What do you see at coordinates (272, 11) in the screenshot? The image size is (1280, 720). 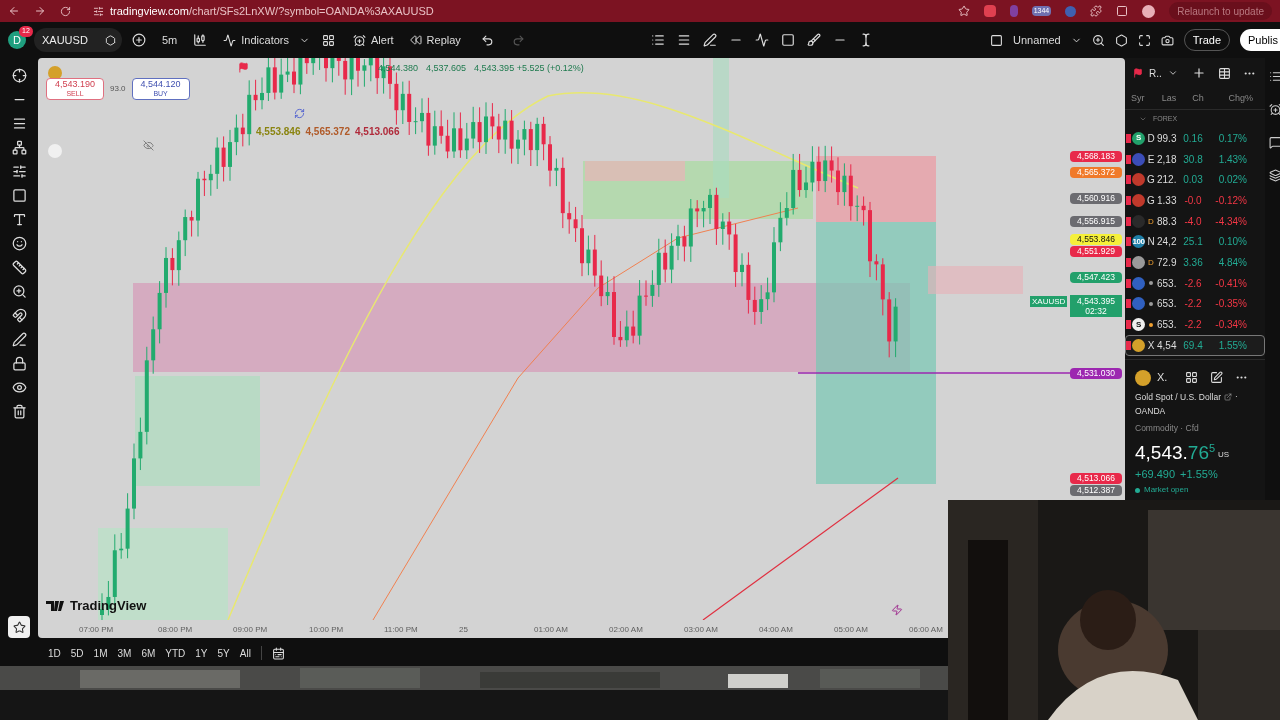 I see `url-text: tradingview.com/chart/SFs2LnXW/?symbol=OANDA%3AXAUUSD` at bounding box center [272, 11].